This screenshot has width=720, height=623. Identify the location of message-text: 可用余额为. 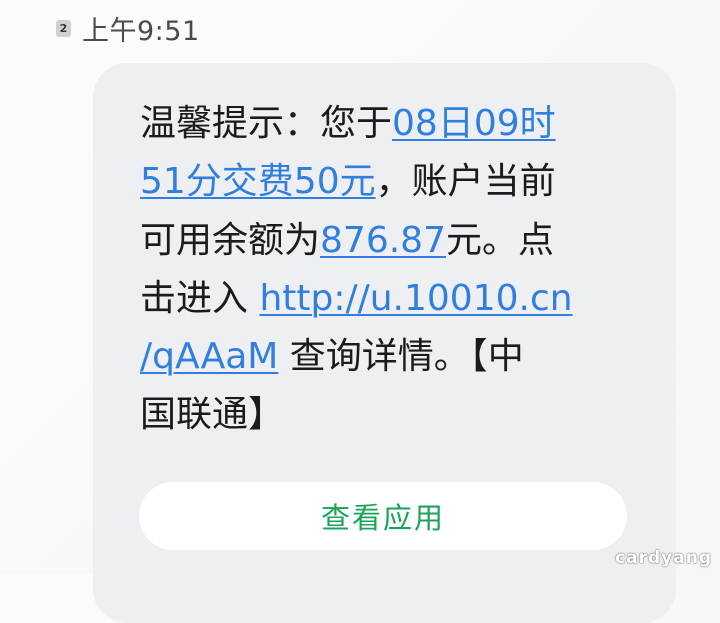
(230, 240).